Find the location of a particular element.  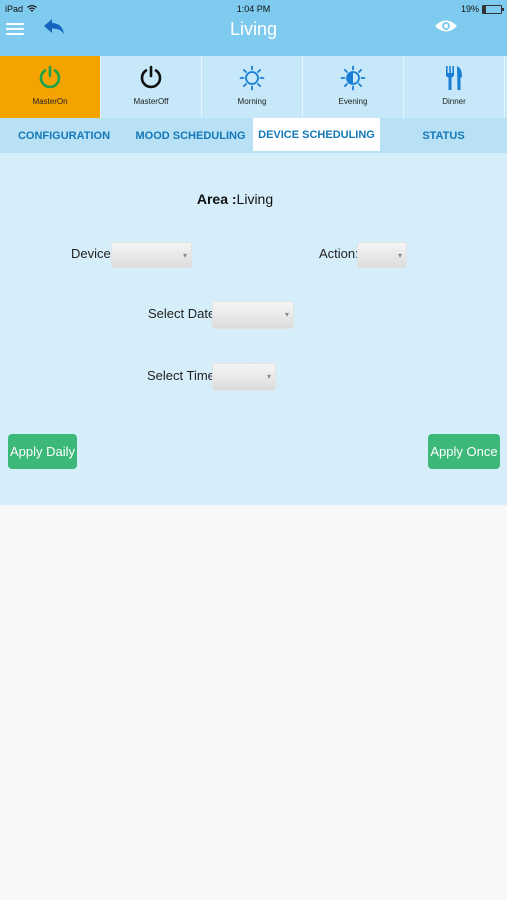

tab-status: STATUS is located at coordinates (443, 135).